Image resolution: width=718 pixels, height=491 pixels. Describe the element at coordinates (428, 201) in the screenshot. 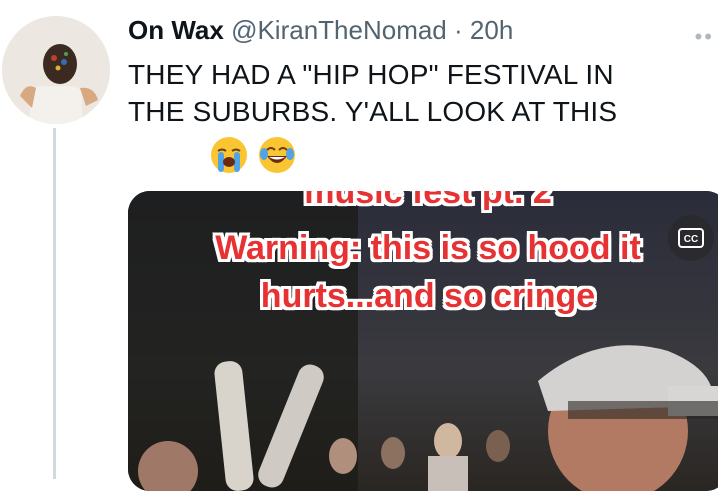

I see `caption-top: music fest pt. 2` at that location.